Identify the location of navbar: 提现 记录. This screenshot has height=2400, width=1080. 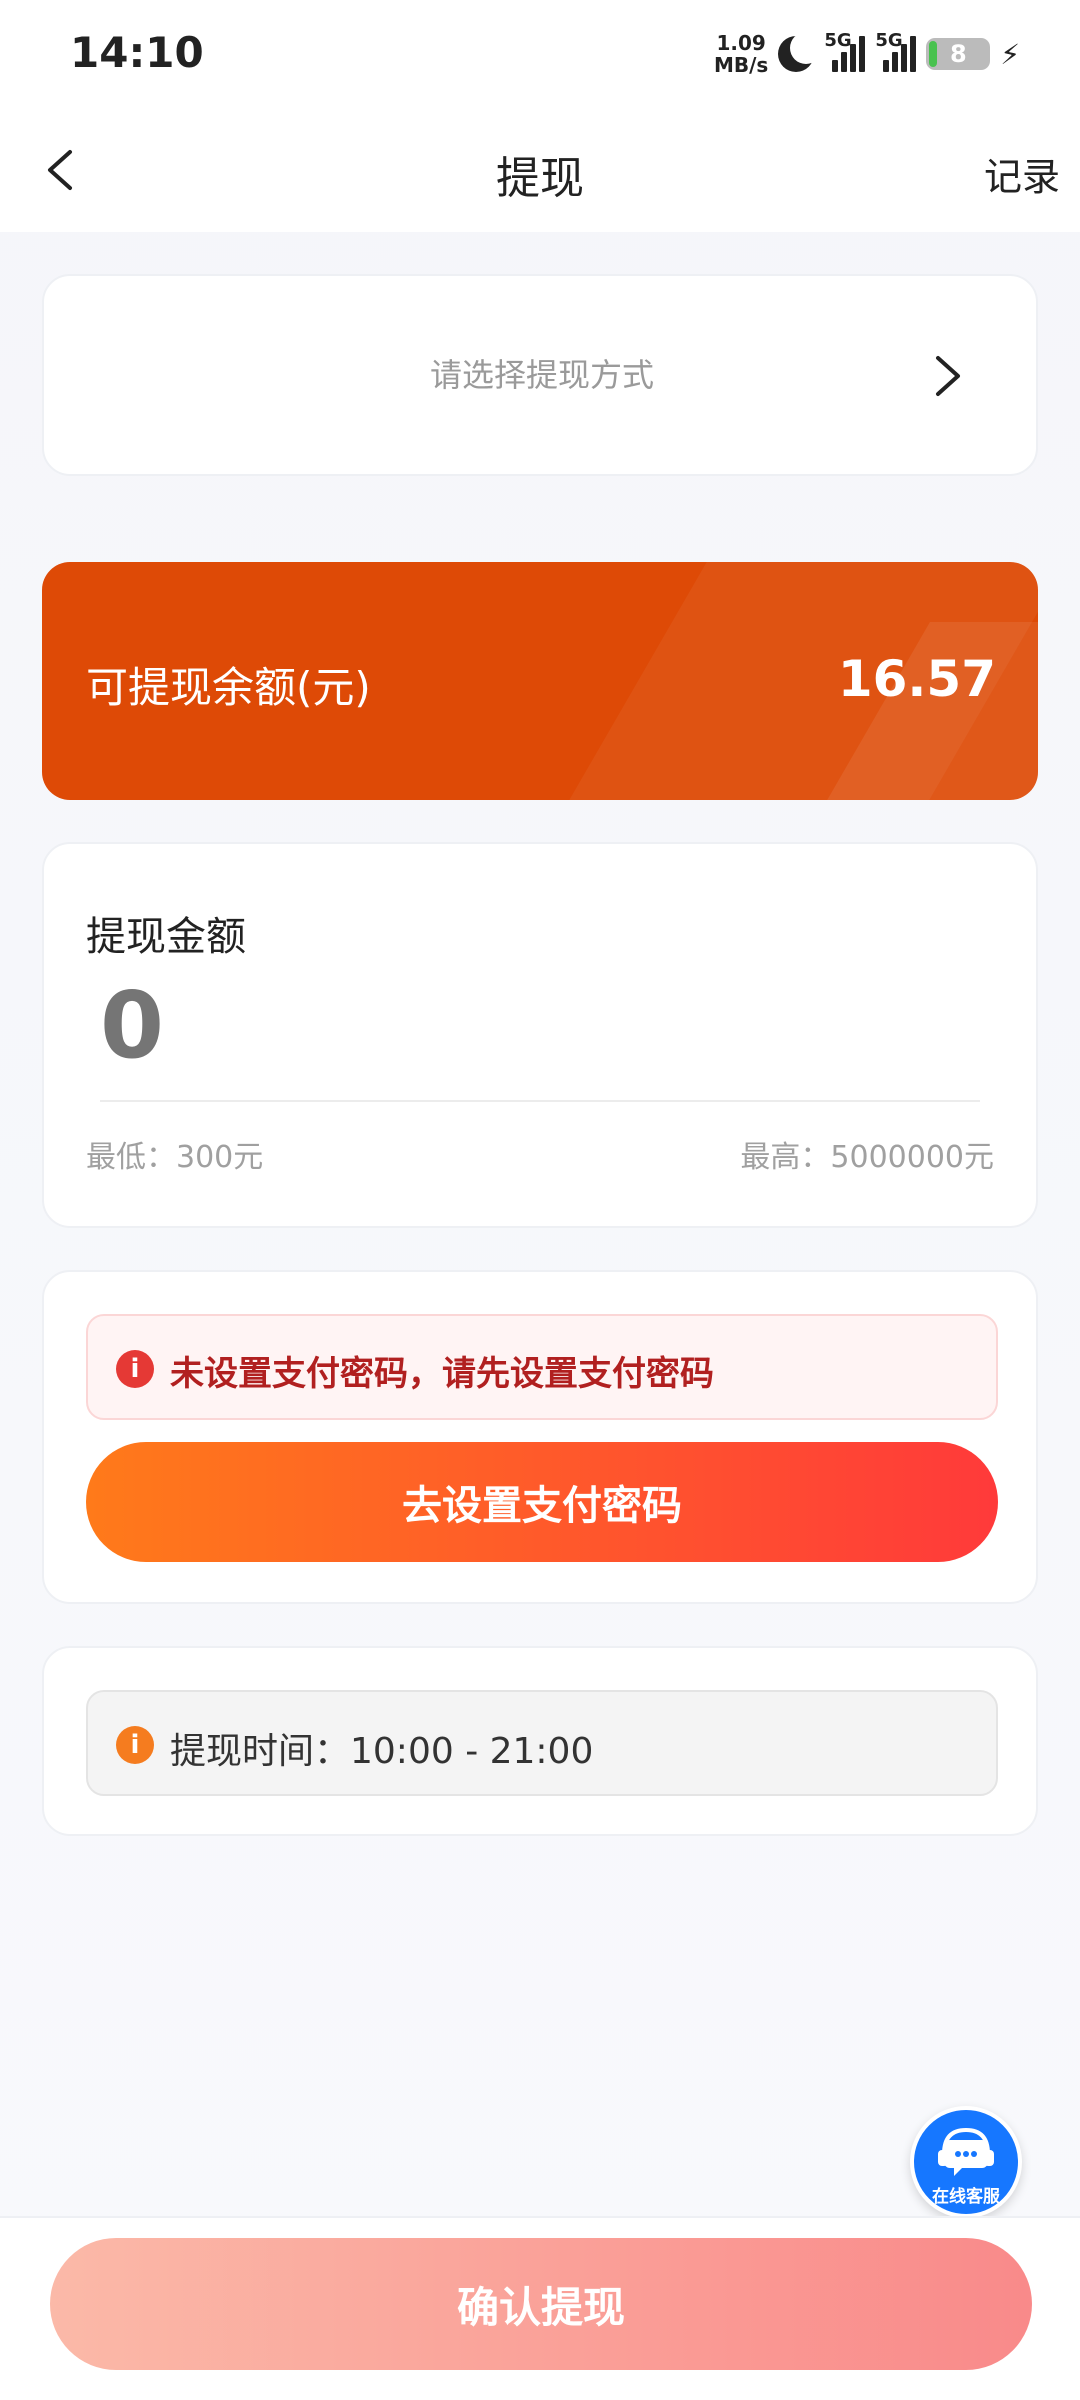
(540, 170).